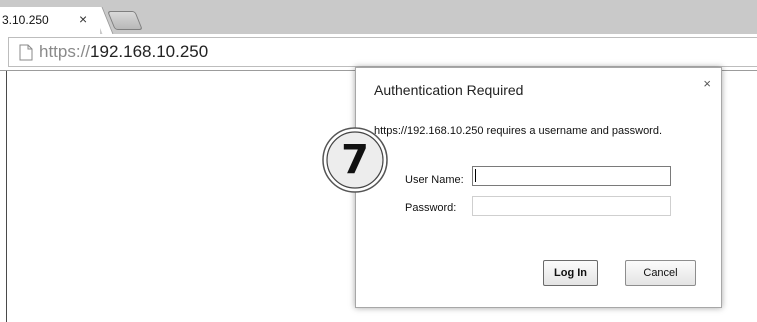  I want to click on username-field, so click(571, 176).